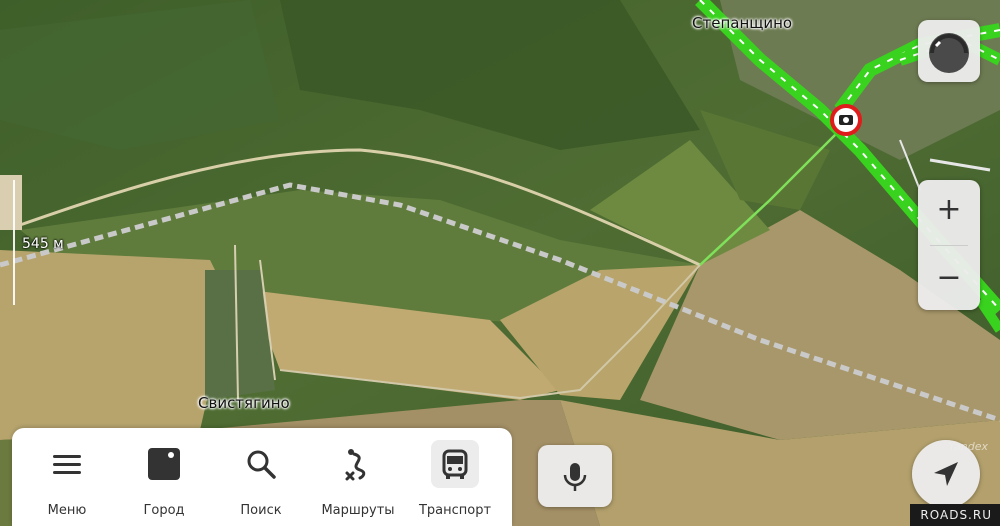  I want to click on voice-search-button, so click(575, 476).